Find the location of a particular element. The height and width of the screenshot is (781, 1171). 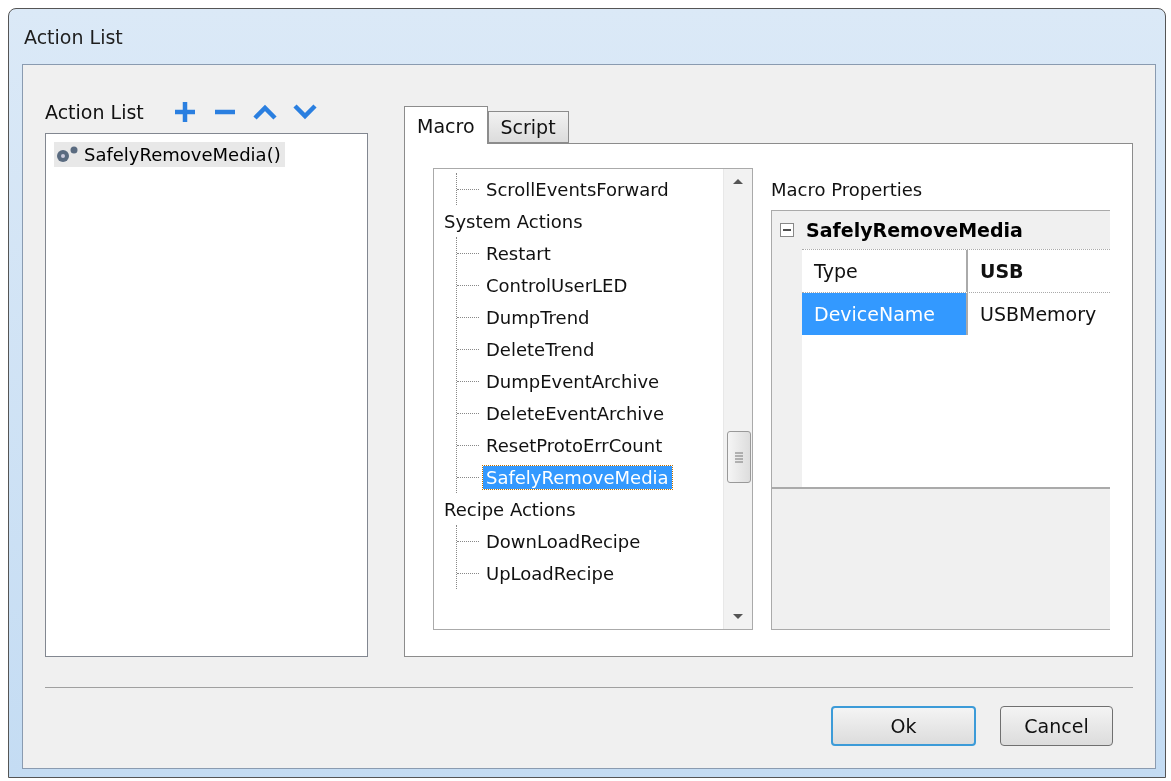

cancel-button: Cancel is located at coordinates (1056, 726).